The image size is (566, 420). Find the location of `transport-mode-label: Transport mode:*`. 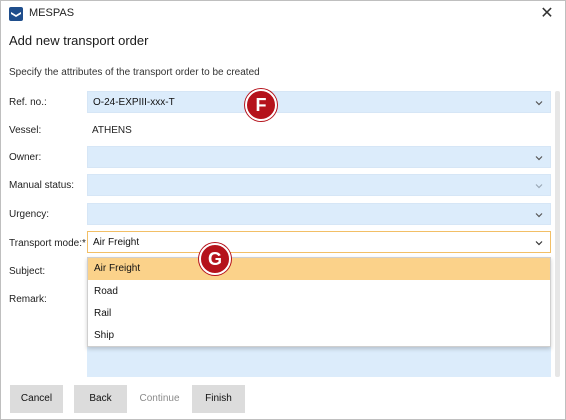

transport-mode-label: Transport mode:* is located at coordinates (47, 243).